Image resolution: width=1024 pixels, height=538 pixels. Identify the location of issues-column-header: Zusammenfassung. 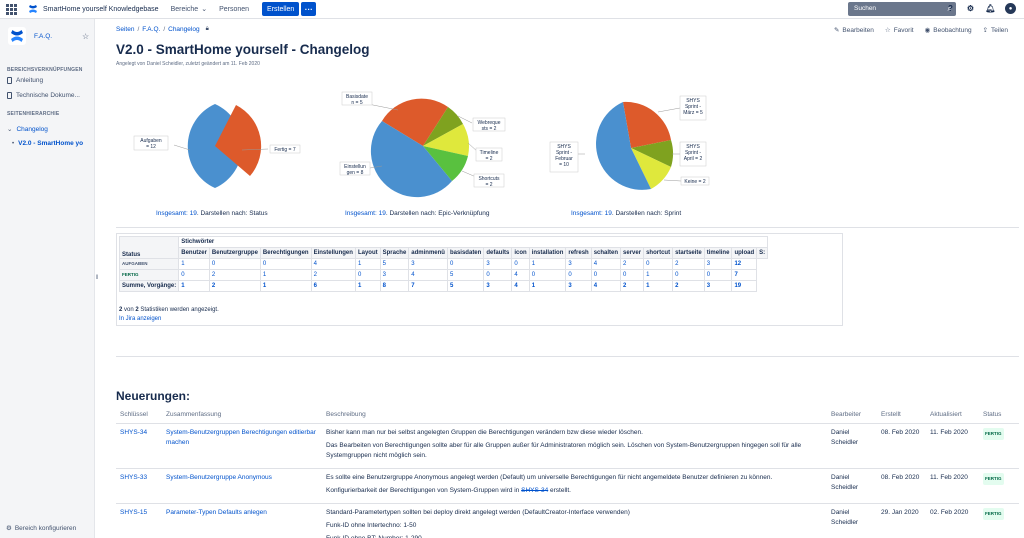
(242, 415).